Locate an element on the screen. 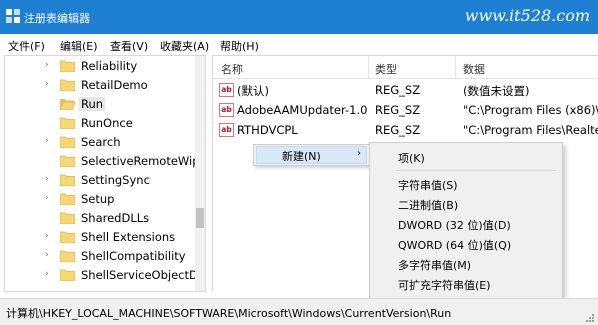 The image size is (598, 325). submenu-item-binary-value: 二进制值(B) is located at coordinates (428, 205).